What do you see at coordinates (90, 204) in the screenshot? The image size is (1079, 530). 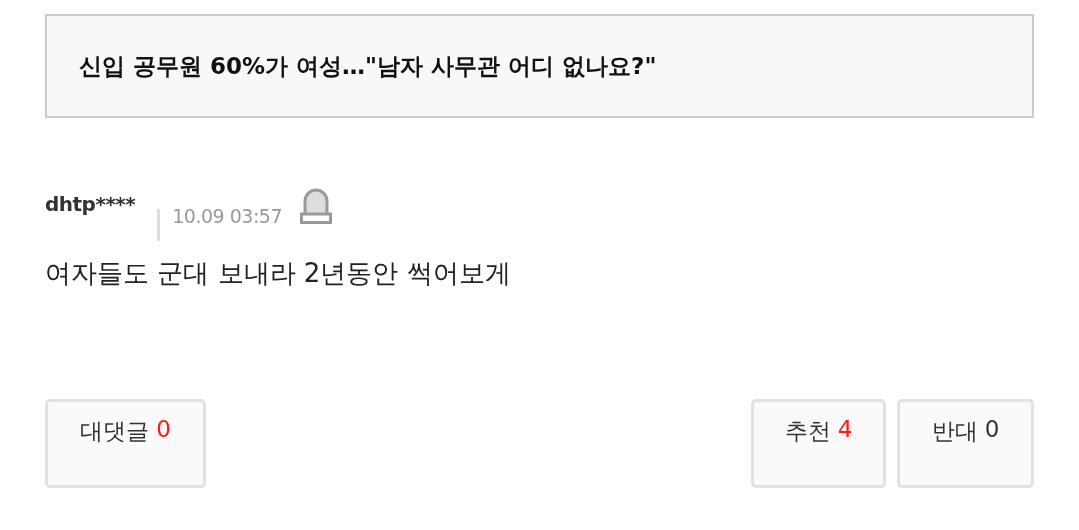 I see `author-name: dhtp****` at bounding box center [90, 204].